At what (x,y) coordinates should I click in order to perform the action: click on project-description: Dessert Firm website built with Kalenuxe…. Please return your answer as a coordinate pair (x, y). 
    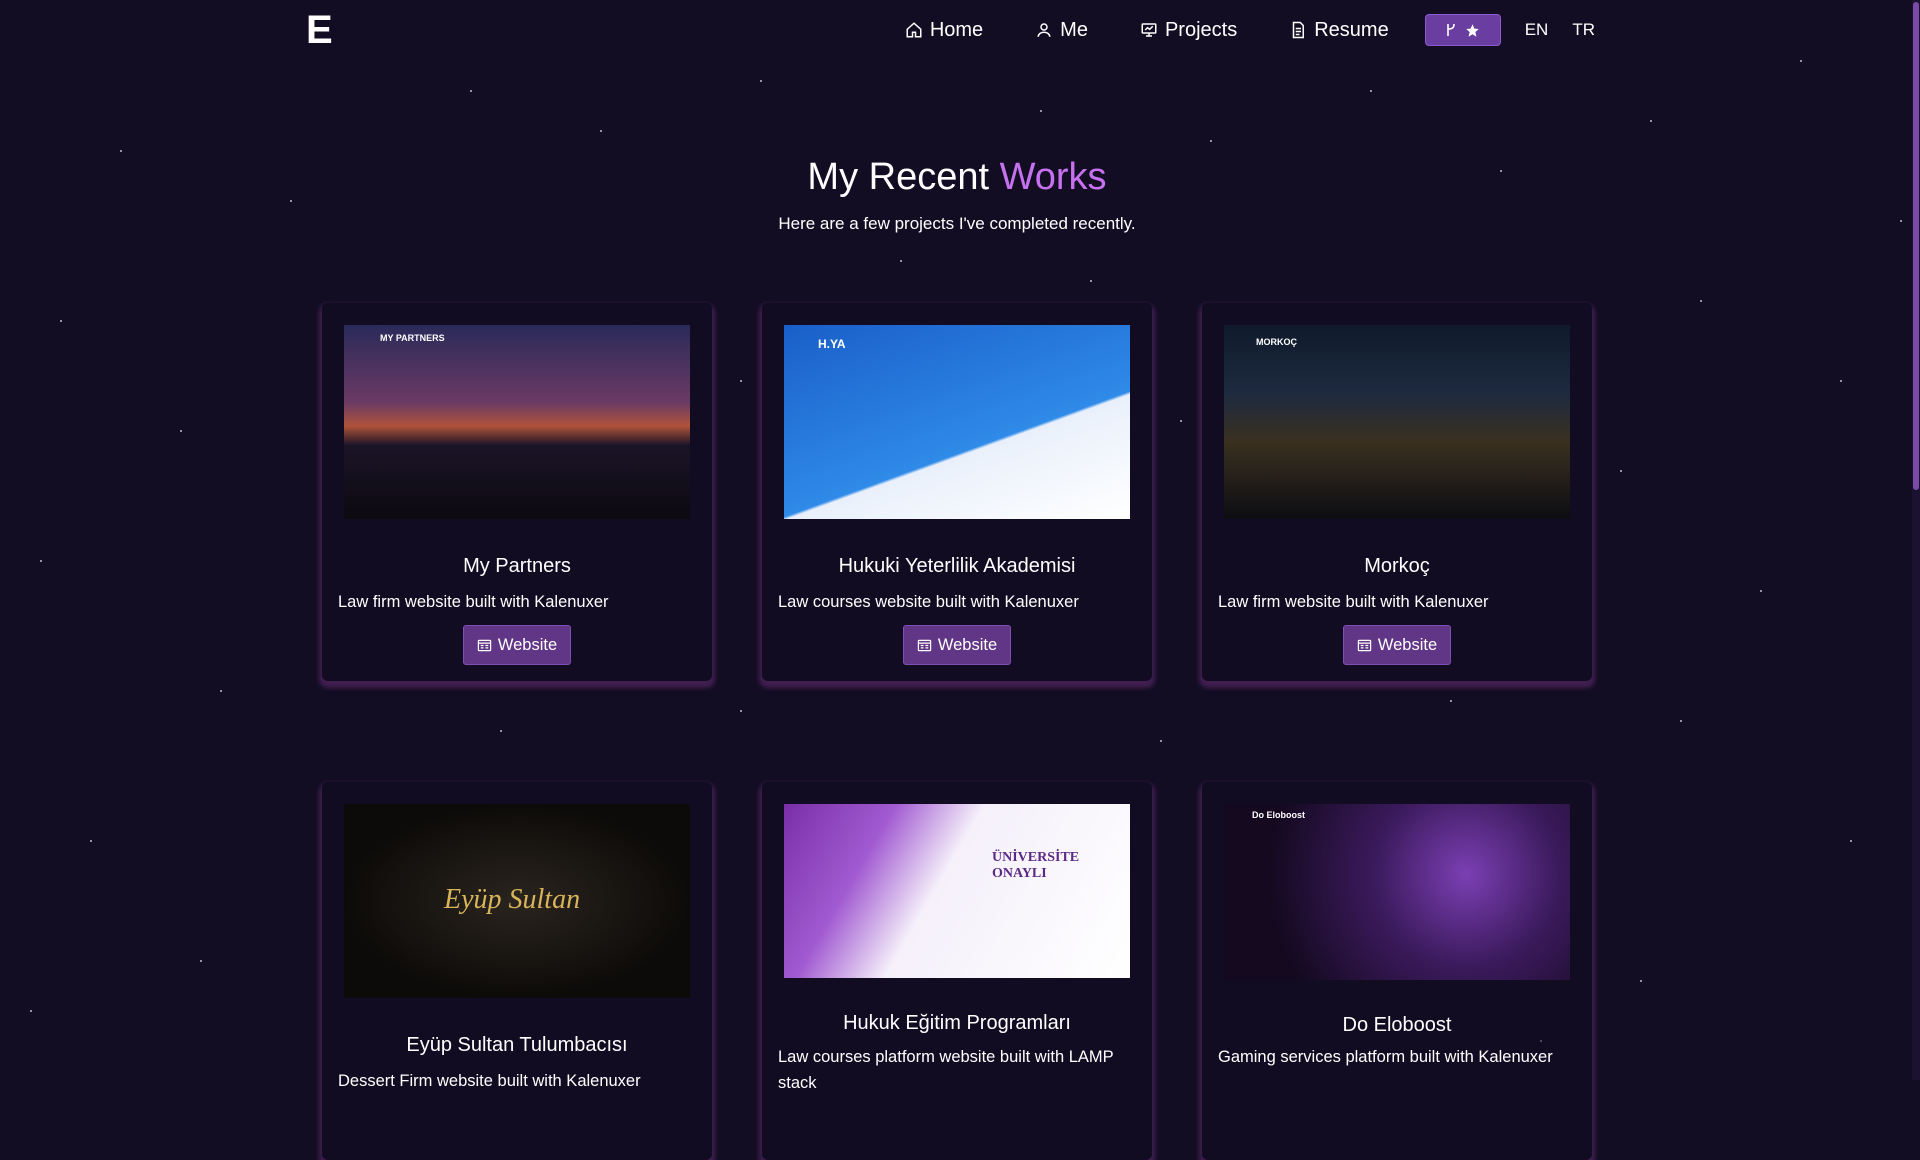
    Looking at the image, I should click on (489, 1081).